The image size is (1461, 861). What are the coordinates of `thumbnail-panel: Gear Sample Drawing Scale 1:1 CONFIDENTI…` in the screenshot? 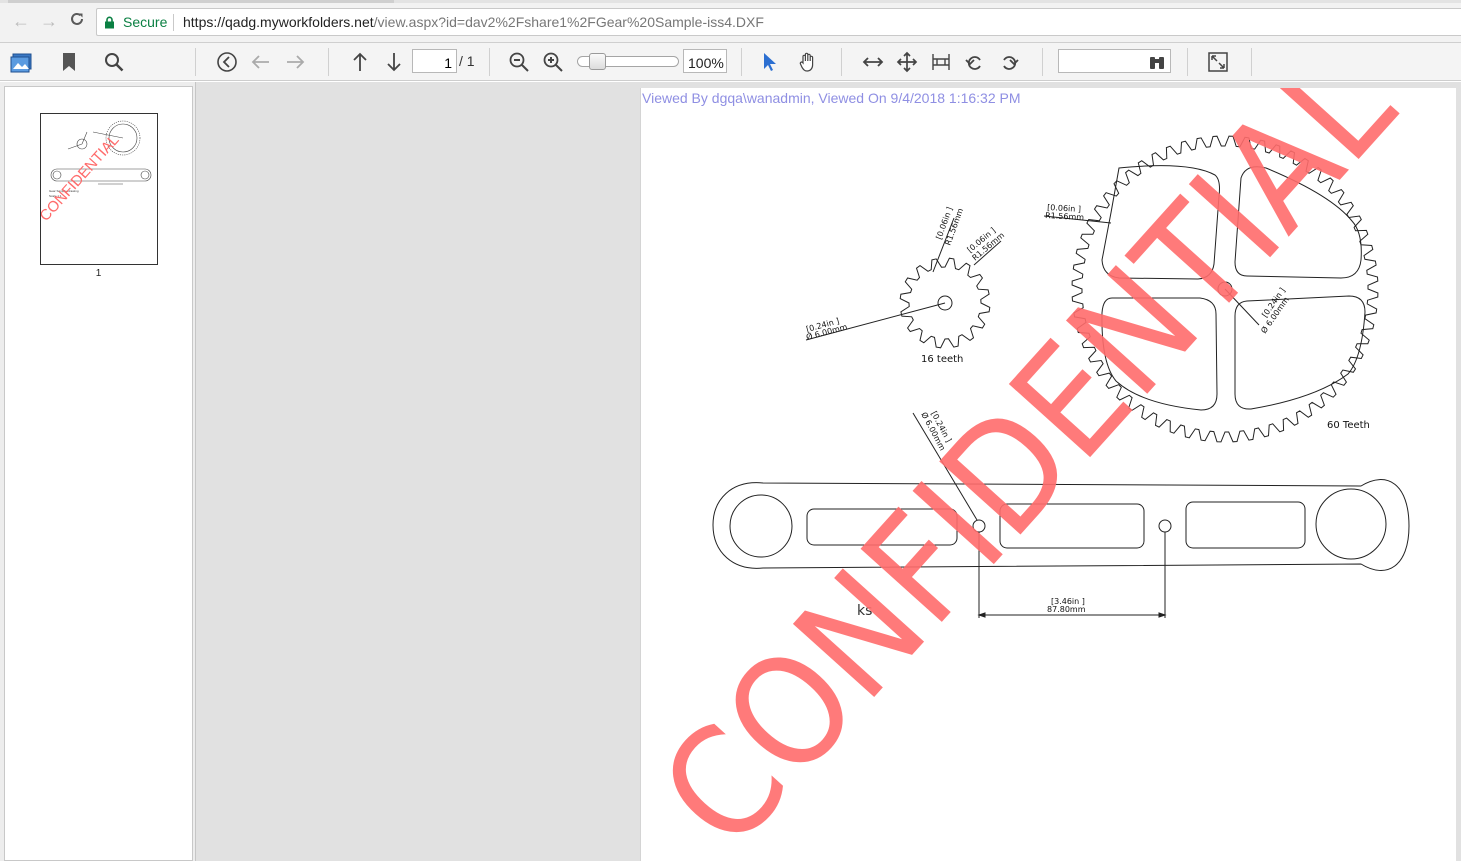 It's located at (98, 471).